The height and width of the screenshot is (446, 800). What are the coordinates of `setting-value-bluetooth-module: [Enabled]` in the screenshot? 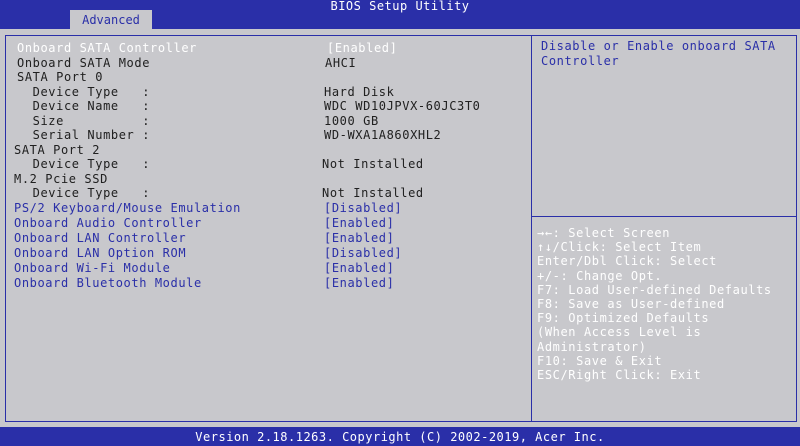 It's located at (359, 283).